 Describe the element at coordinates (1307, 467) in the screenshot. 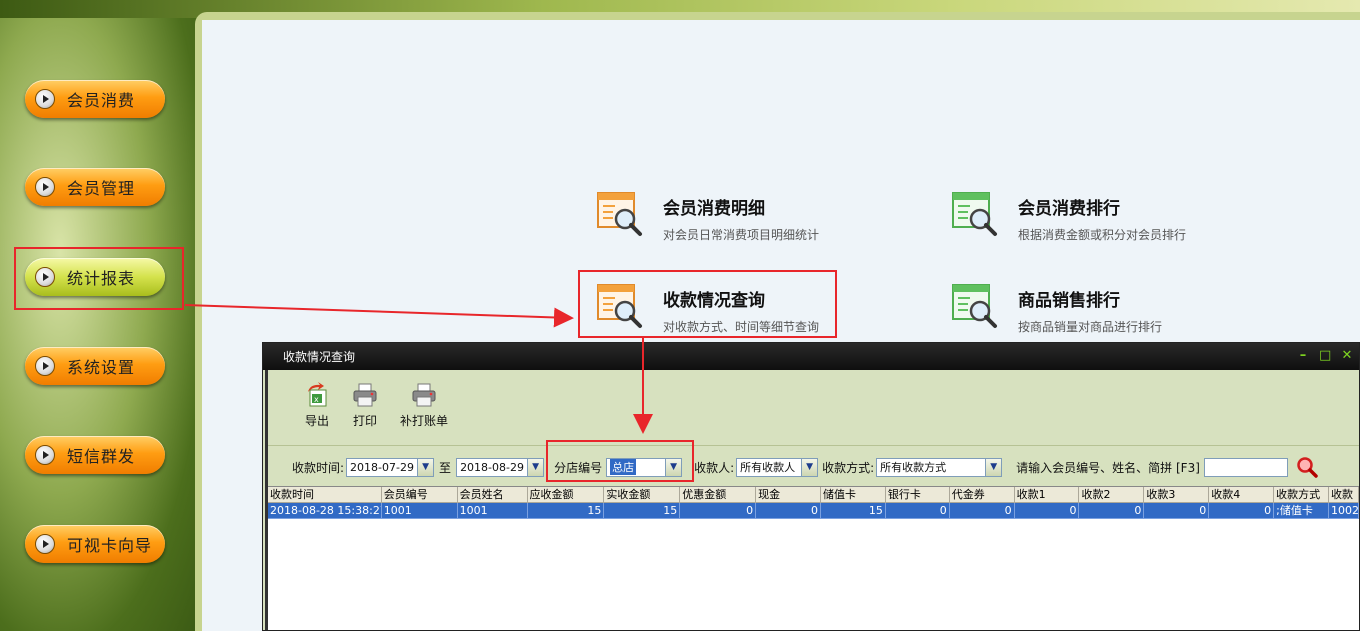

I see `search-icon` at that location.